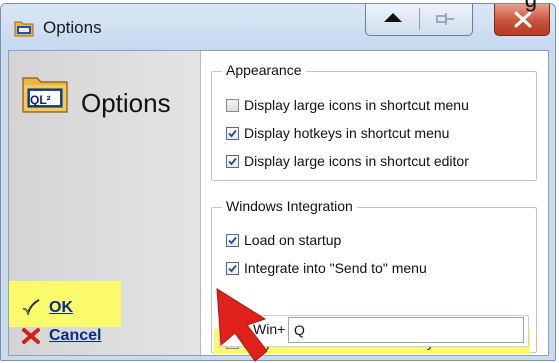 The width and height of the screenshot is (559, 363). What do you see at coordinates (72, 27) in the screenshot?
I see `window-title: Options` at bounding box center [72, 27].